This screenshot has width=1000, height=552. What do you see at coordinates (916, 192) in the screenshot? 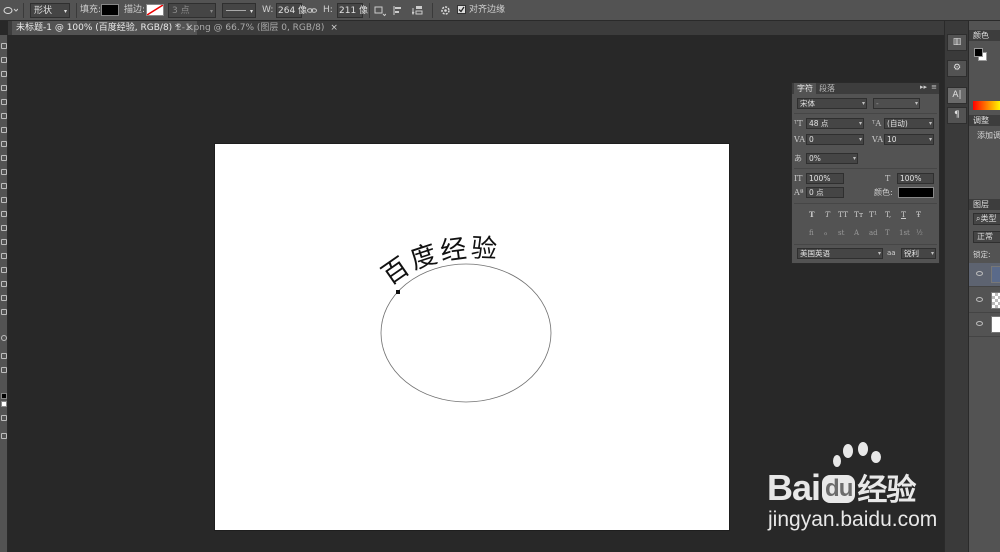
I see `text-color-swatch` at bounding box center [916, 192].